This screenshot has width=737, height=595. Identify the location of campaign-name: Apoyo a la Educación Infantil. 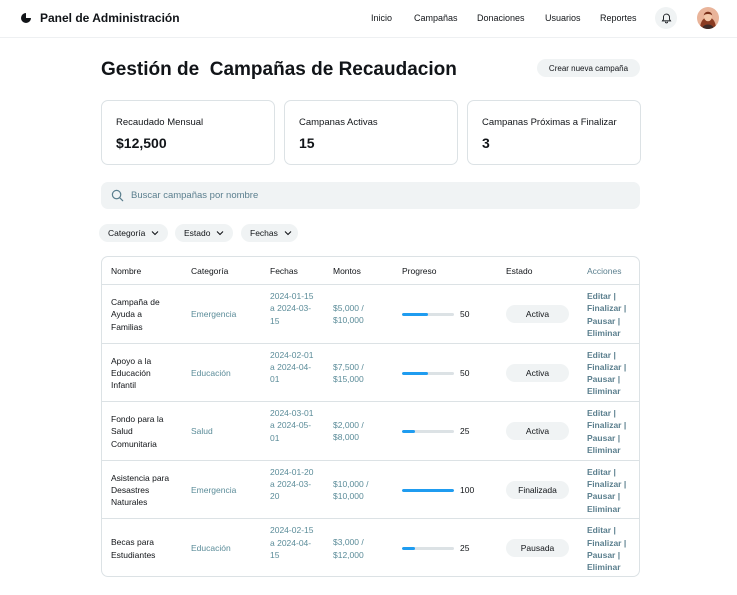
(131, 373).